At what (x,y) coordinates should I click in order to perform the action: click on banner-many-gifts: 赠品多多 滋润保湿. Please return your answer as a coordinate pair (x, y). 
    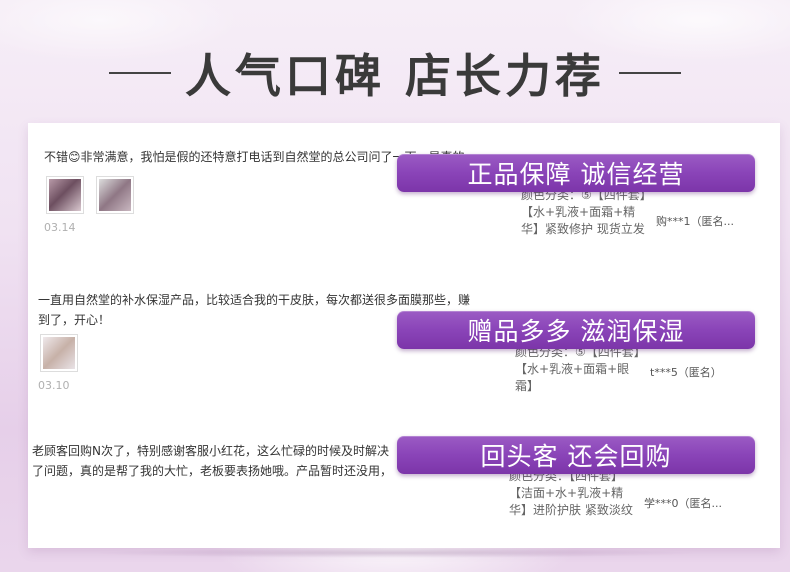
    Looking at the image, I should click on (576, 330).